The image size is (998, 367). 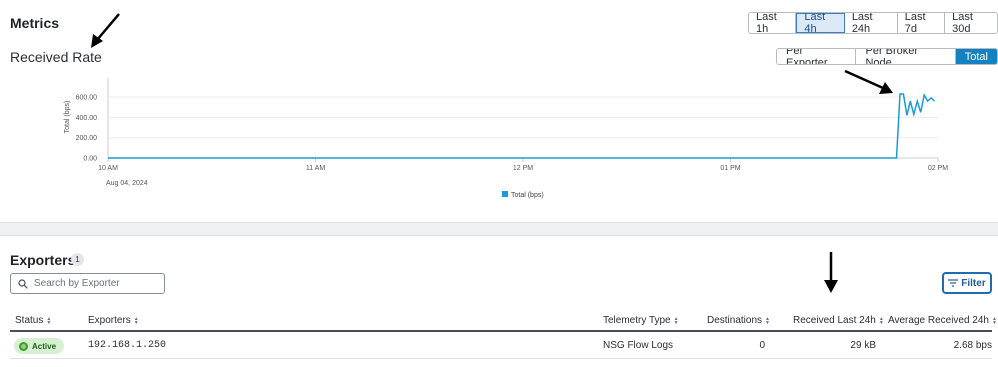 What do you see at coordinates (817, 56) in the screenshot?
I see `per-exporter-button: Per Exporter` at bounding box center [817, 56].